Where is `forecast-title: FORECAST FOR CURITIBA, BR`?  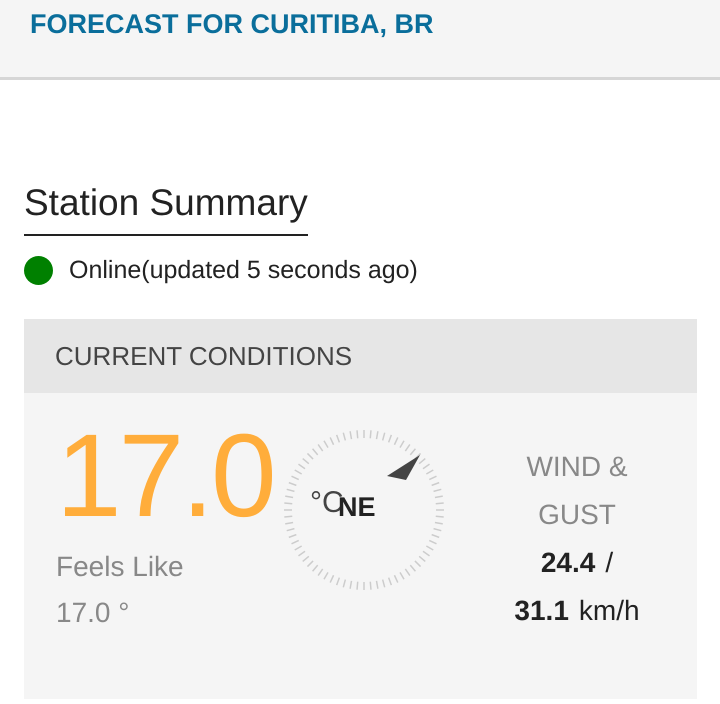
forecast-title: FORECAST FOR CURITIBA, BR is located at coordinates (232, 24).